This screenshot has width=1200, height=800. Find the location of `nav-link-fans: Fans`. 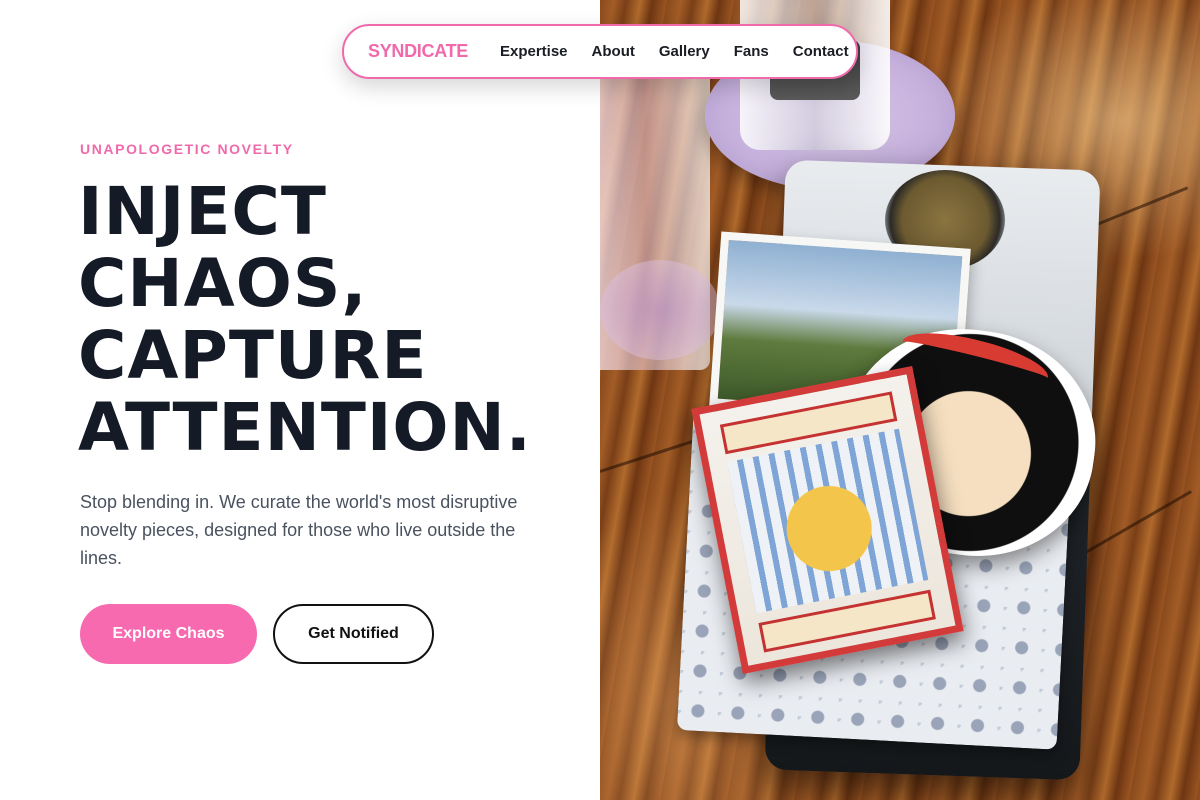

nav-link-fans: Fans is located at coordinates (751, 51).